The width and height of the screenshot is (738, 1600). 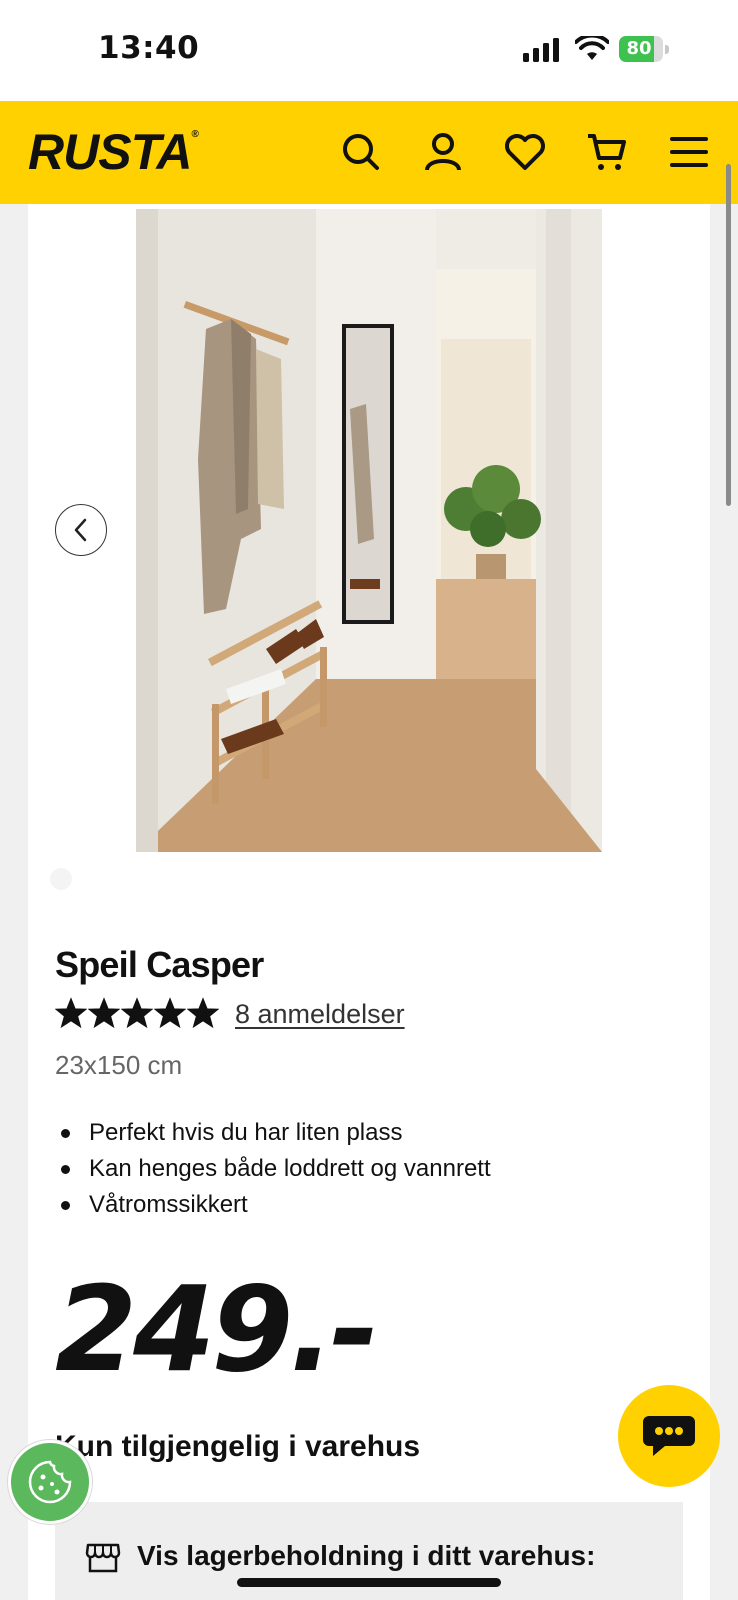 I want to click on wifi-icon, so click(x=592, y=48).